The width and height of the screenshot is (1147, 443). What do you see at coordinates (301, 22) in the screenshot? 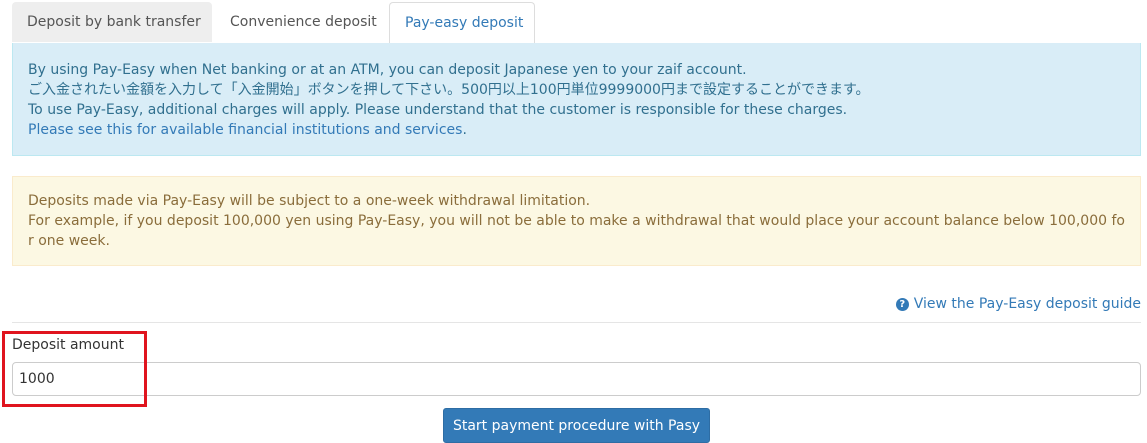
I see `tab-convenience-deposit: Convenience deposit` at bounding box center [301, 22].